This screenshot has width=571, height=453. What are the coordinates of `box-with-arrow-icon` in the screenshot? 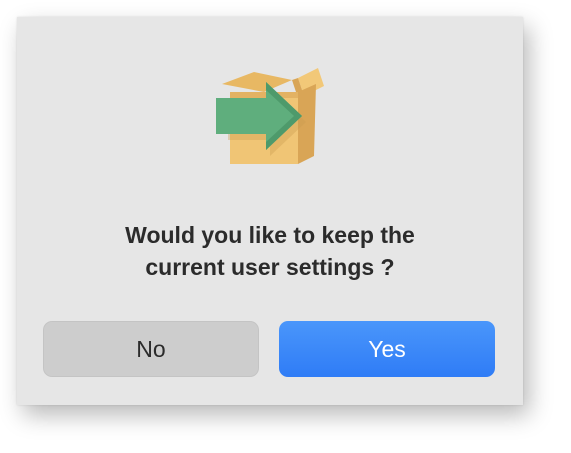 It's located at (270, 117).